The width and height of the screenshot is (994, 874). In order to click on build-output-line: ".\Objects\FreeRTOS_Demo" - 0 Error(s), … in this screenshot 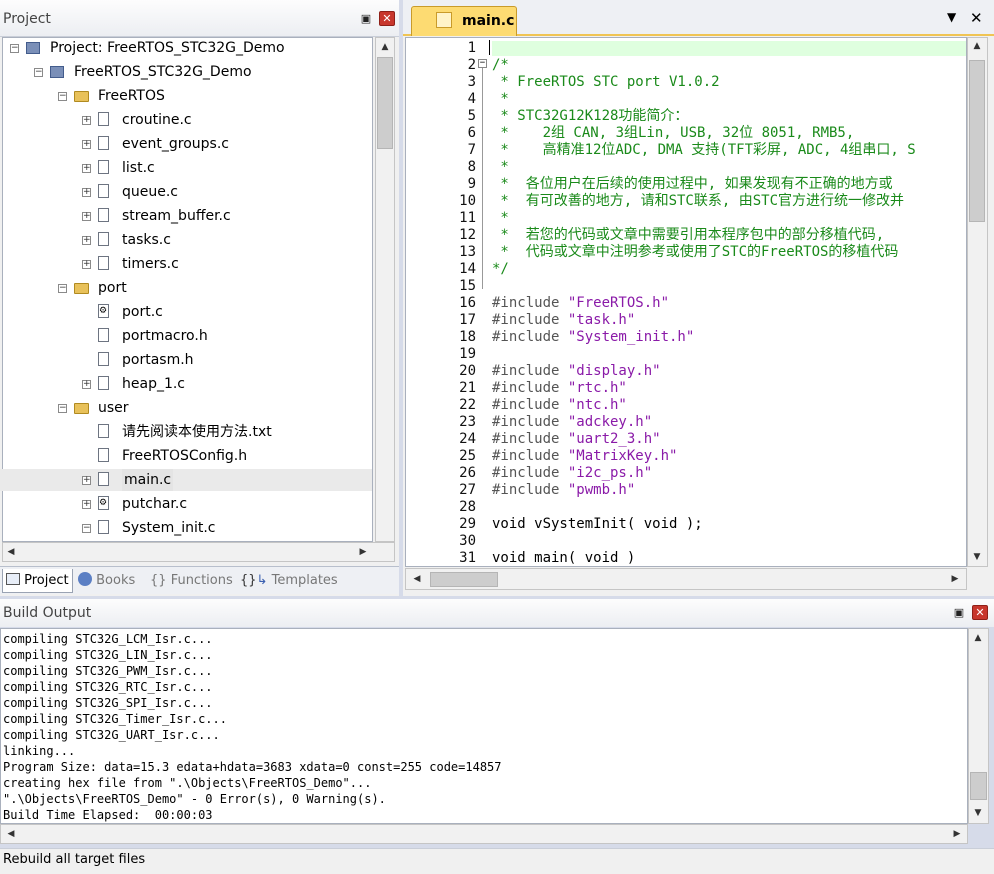, I will do `click(194, 799)`.